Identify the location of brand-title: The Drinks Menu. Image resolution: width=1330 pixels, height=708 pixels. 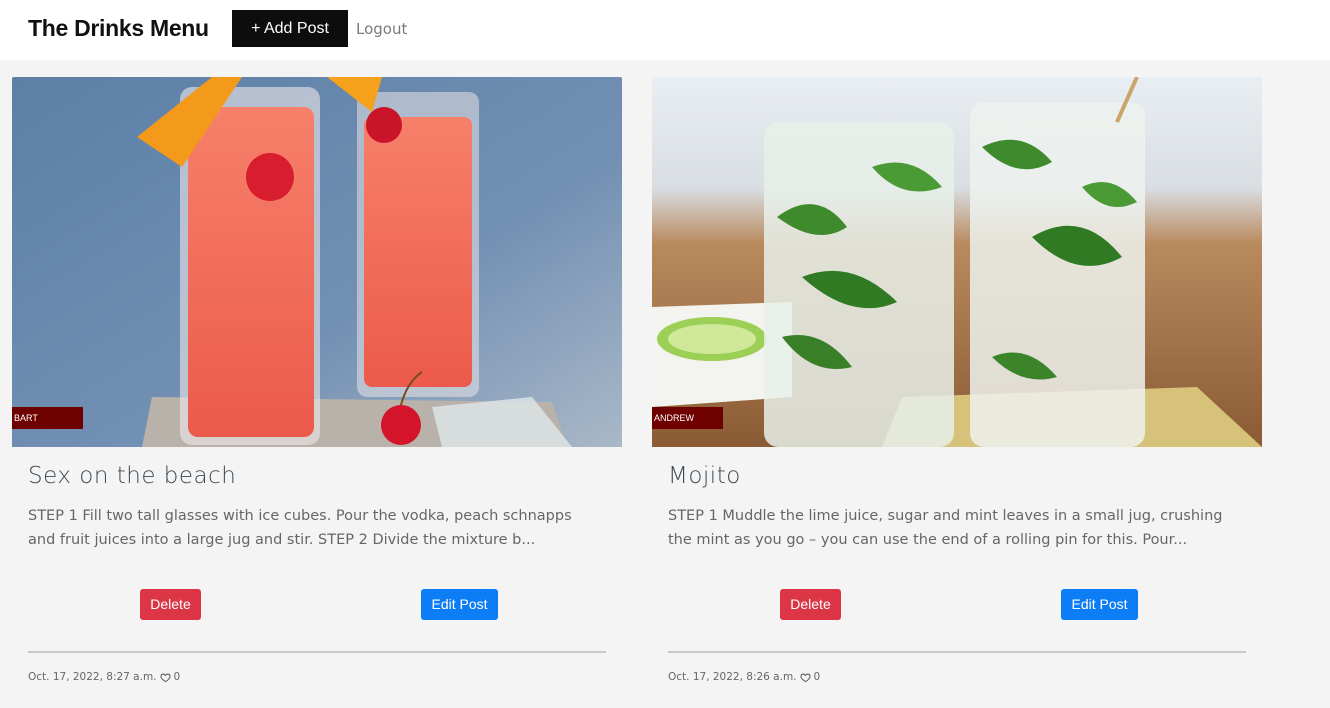
(118, 28).